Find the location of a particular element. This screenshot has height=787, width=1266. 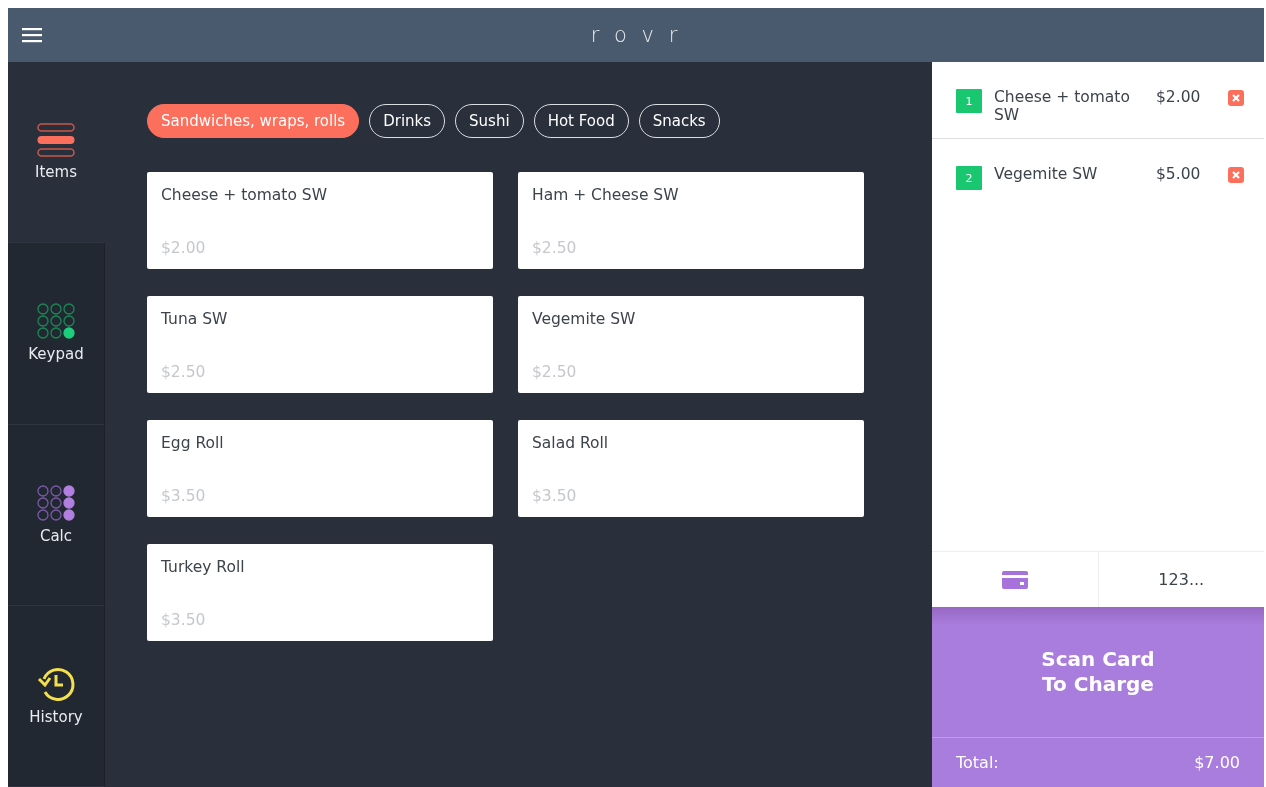

line-item-name: Vegemite SW is located at coordinates (1046, 174).